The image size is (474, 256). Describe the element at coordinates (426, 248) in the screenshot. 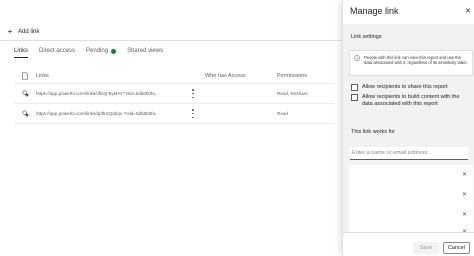

I see `save-button: Save` at that location.